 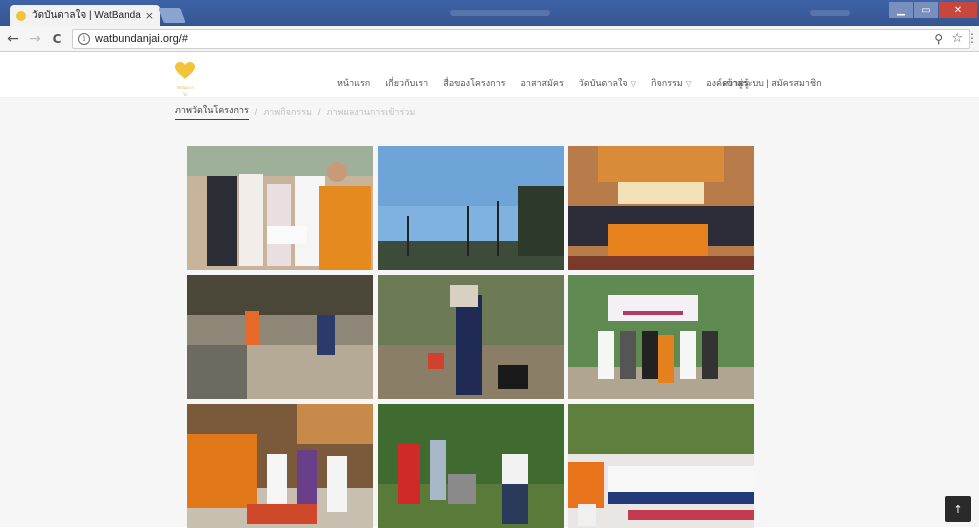 I want to click on url-text: watbundanjai.org/#, so click(x=141, y=39).